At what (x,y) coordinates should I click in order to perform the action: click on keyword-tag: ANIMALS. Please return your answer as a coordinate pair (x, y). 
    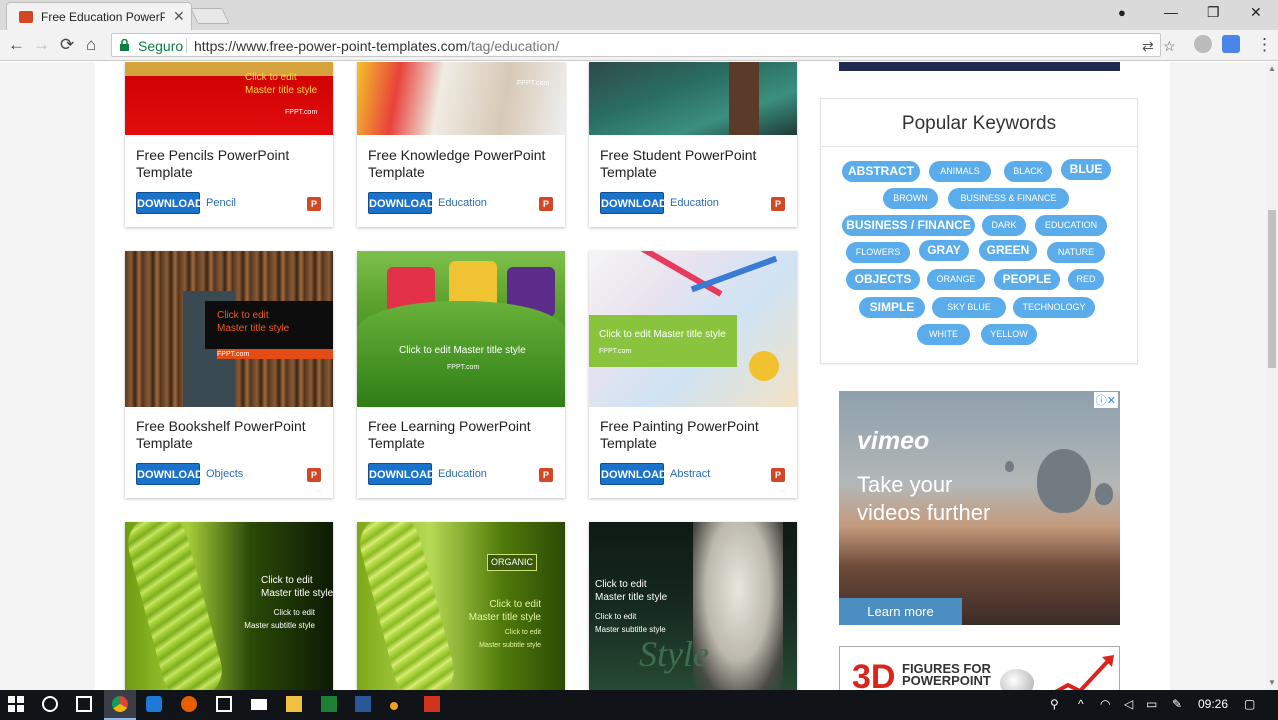
    Looking at the image, I should click on (960, 171).